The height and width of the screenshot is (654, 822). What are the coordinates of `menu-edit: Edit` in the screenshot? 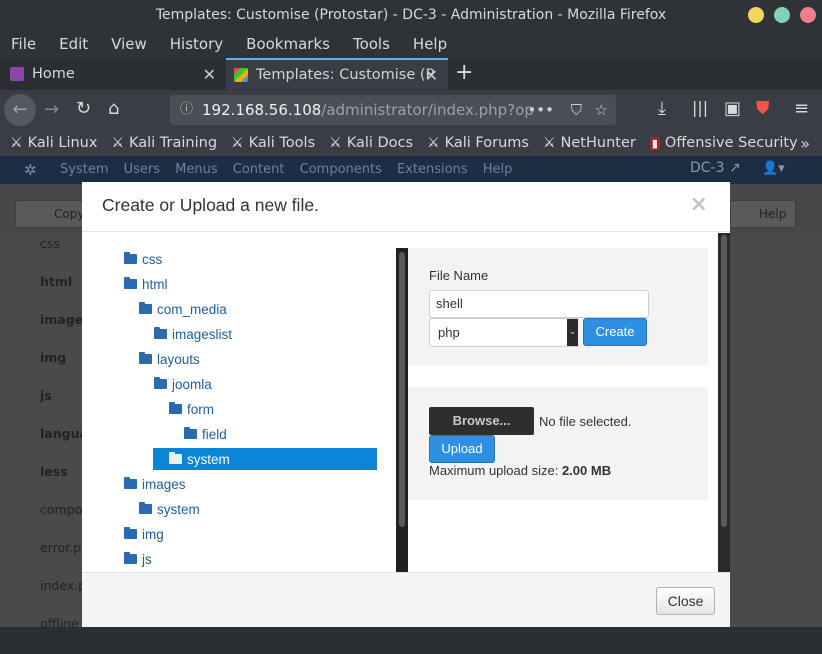 It's located at (73, 44).